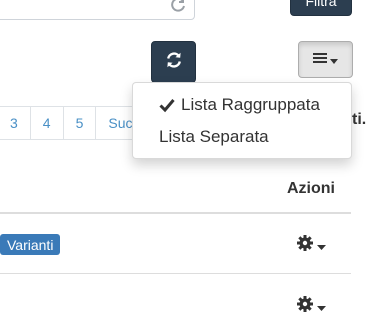  Describe the element at coordinates (321, 8) in the screenshot. I see `filter-button: Filtra` at that location.